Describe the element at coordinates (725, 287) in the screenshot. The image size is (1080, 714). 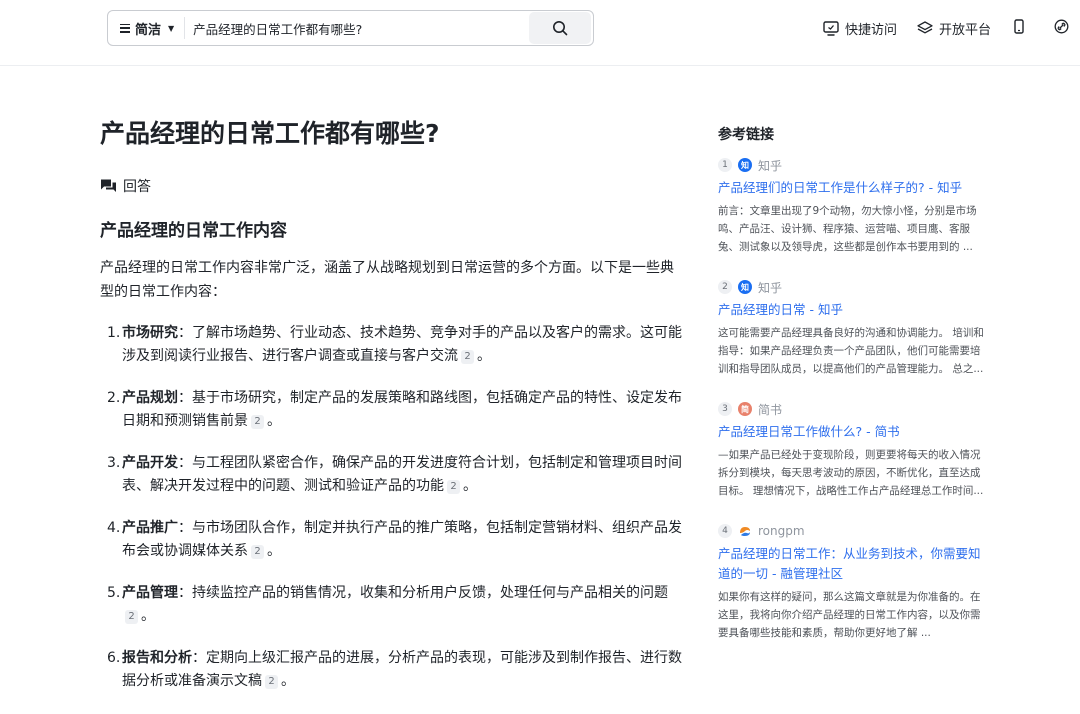
I see `reference-number: 2` at that location.